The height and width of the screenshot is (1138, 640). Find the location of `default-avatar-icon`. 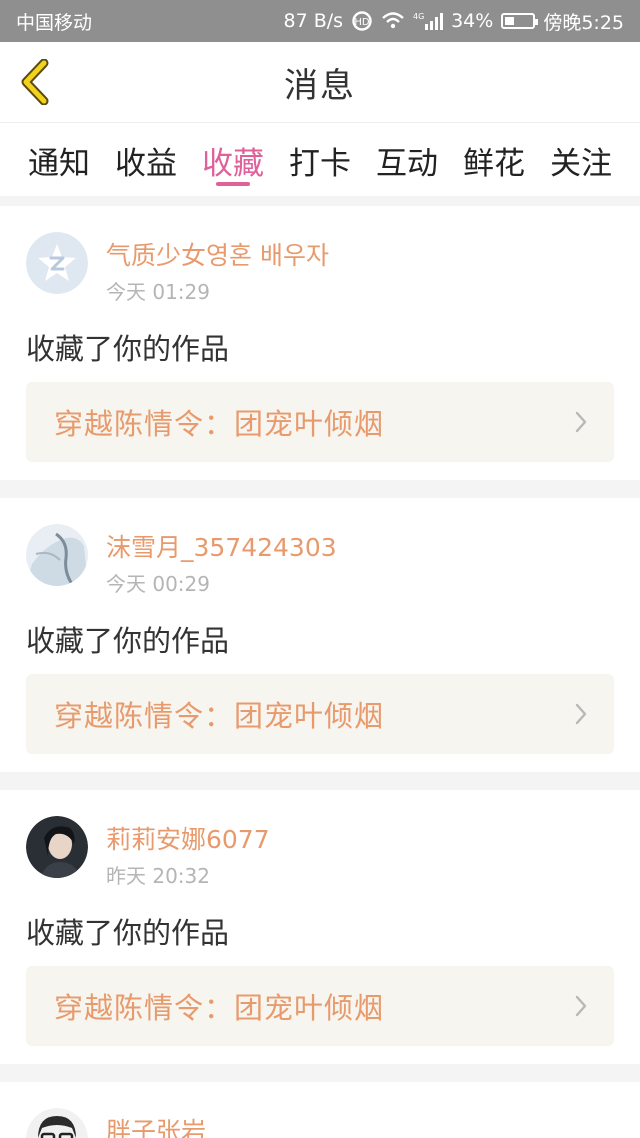

default-avatar-icon is located at coordinates (57, 263).